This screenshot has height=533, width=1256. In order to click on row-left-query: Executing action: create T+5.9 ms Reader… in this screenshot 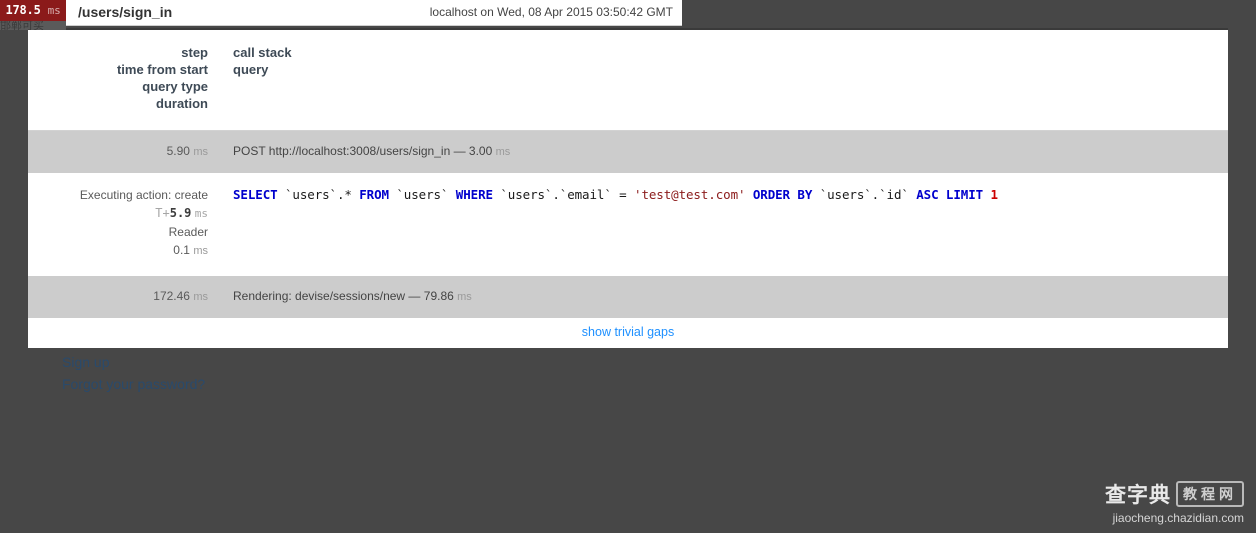, I will do `click(122, 223)`.